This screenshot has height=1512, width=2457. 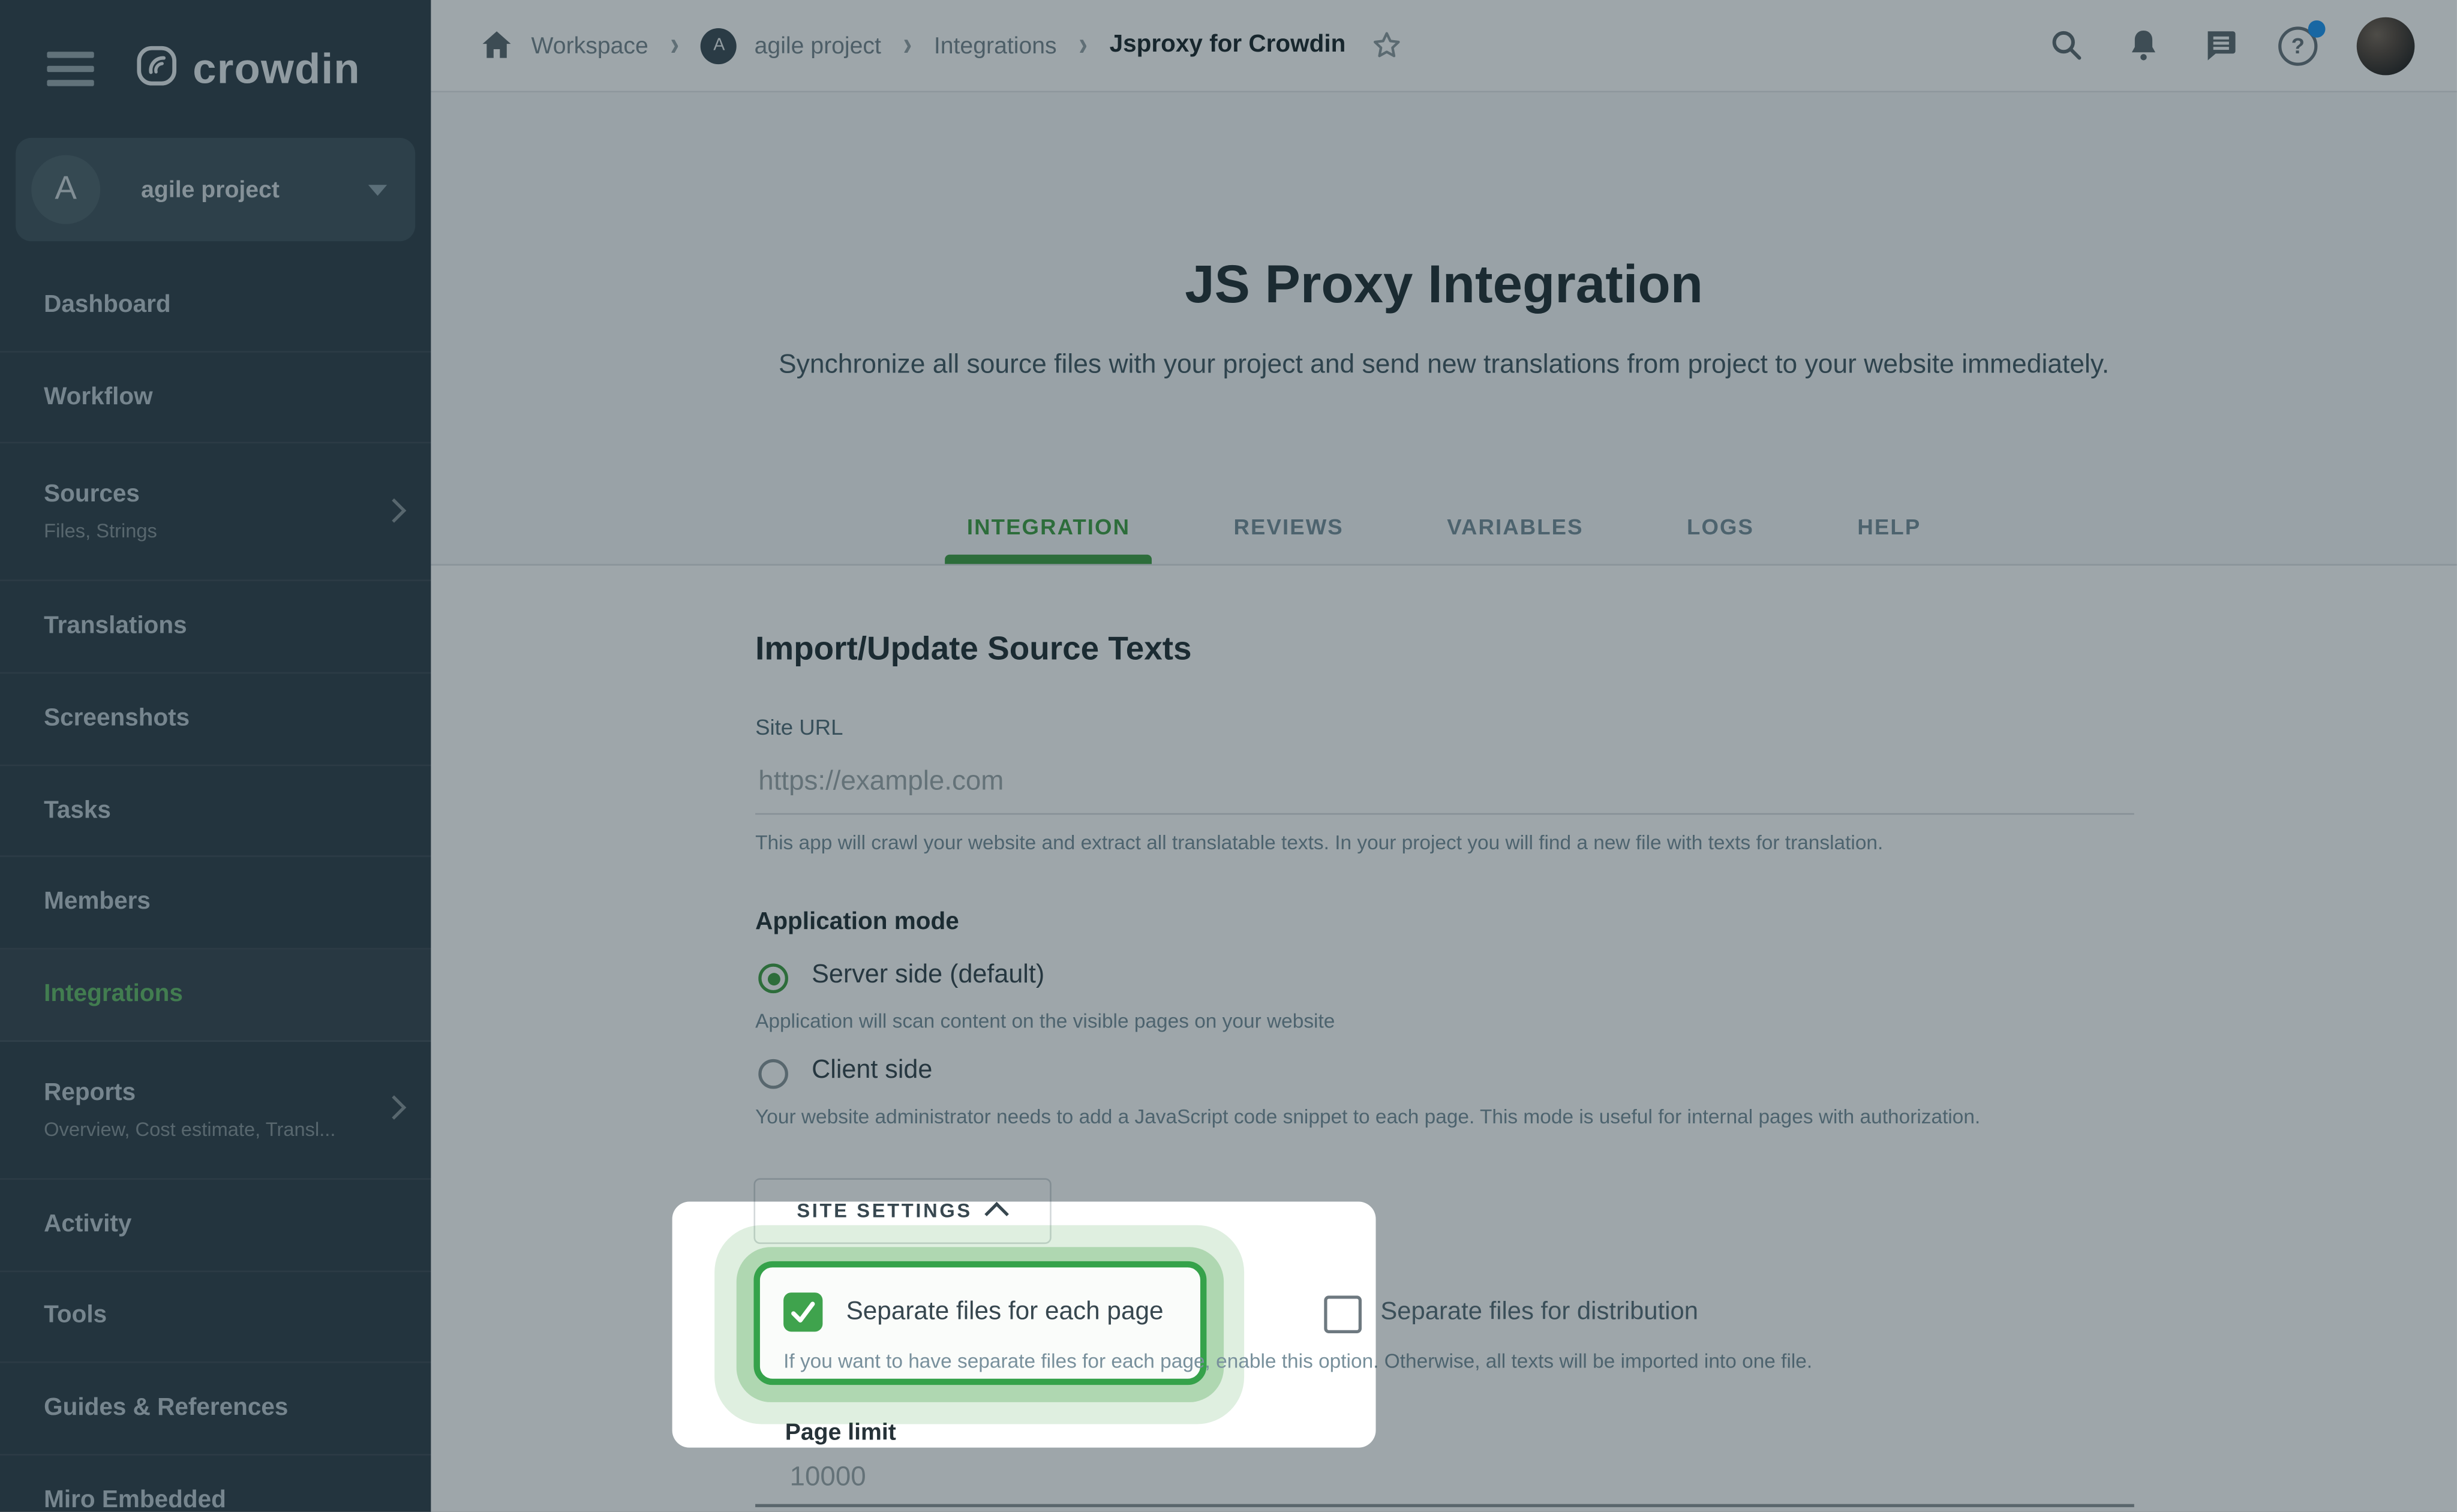 What do you see at coordinates (215, 1483) in the screenshot?
I see `sidebar-item-miro: Miro Embedded` at bounding box center [215, 1483].